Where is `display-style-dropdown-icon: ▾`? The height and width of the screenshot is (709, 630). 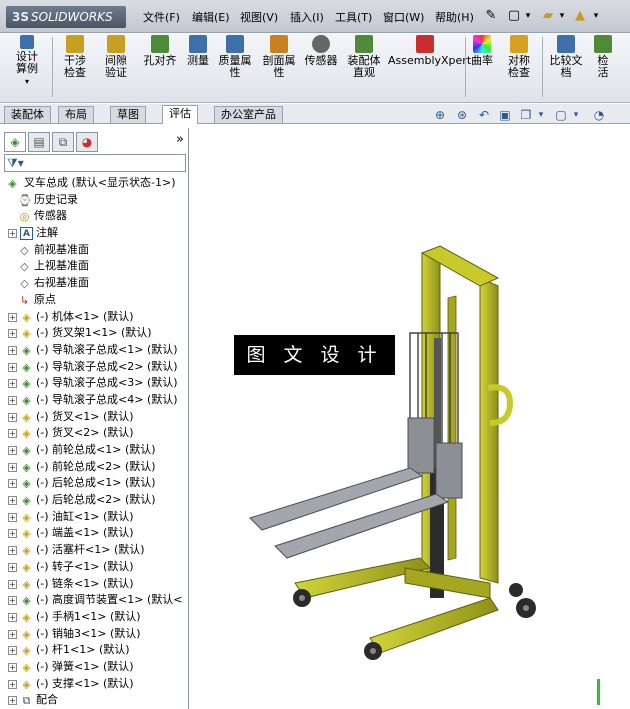 display-style-dropdown-icon: ▾ is located at coordinates (576, 115).